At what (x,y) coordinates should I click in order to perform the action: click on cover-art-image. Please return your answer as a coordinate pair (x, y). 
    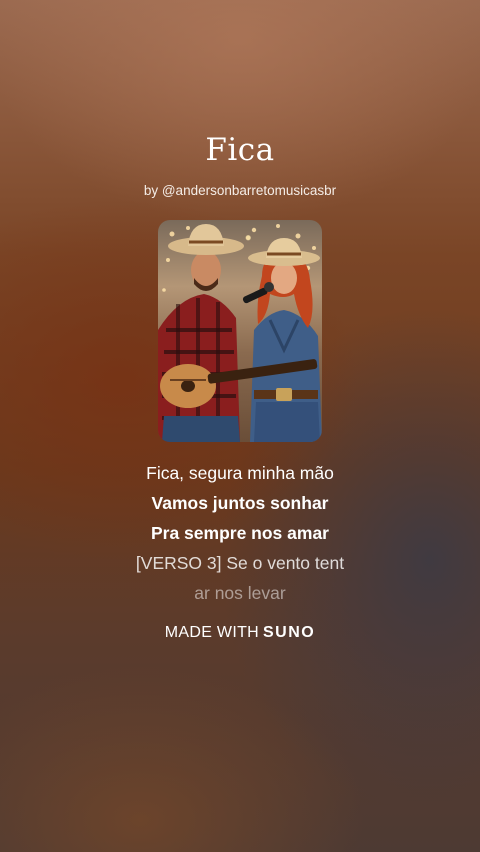
    Looking at the image, I should click on (240, 333).